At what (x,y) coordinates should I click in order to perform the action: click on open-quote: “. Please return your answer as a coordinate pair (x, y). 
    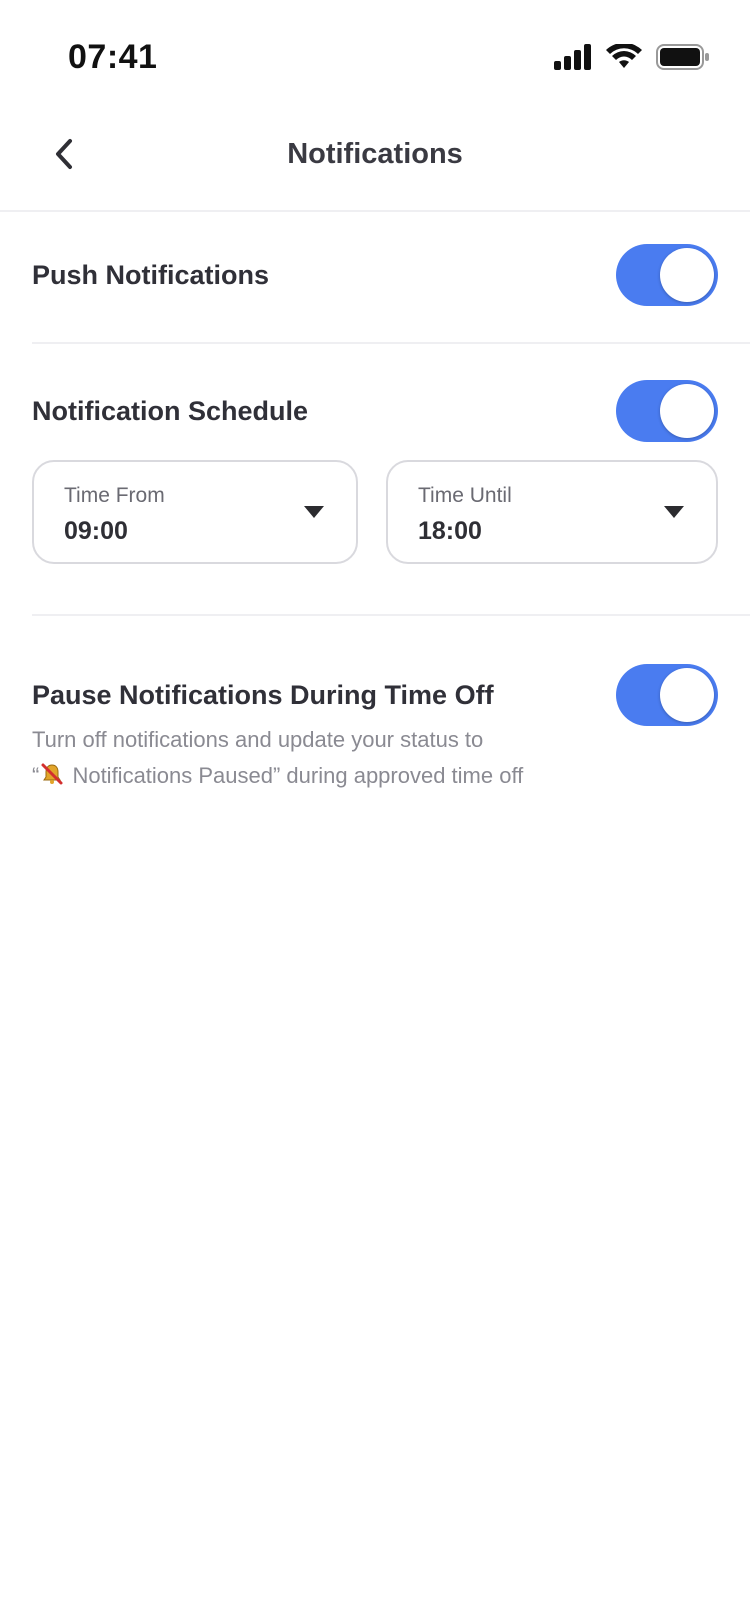
    Looking at the image, I should click on (36, 775).